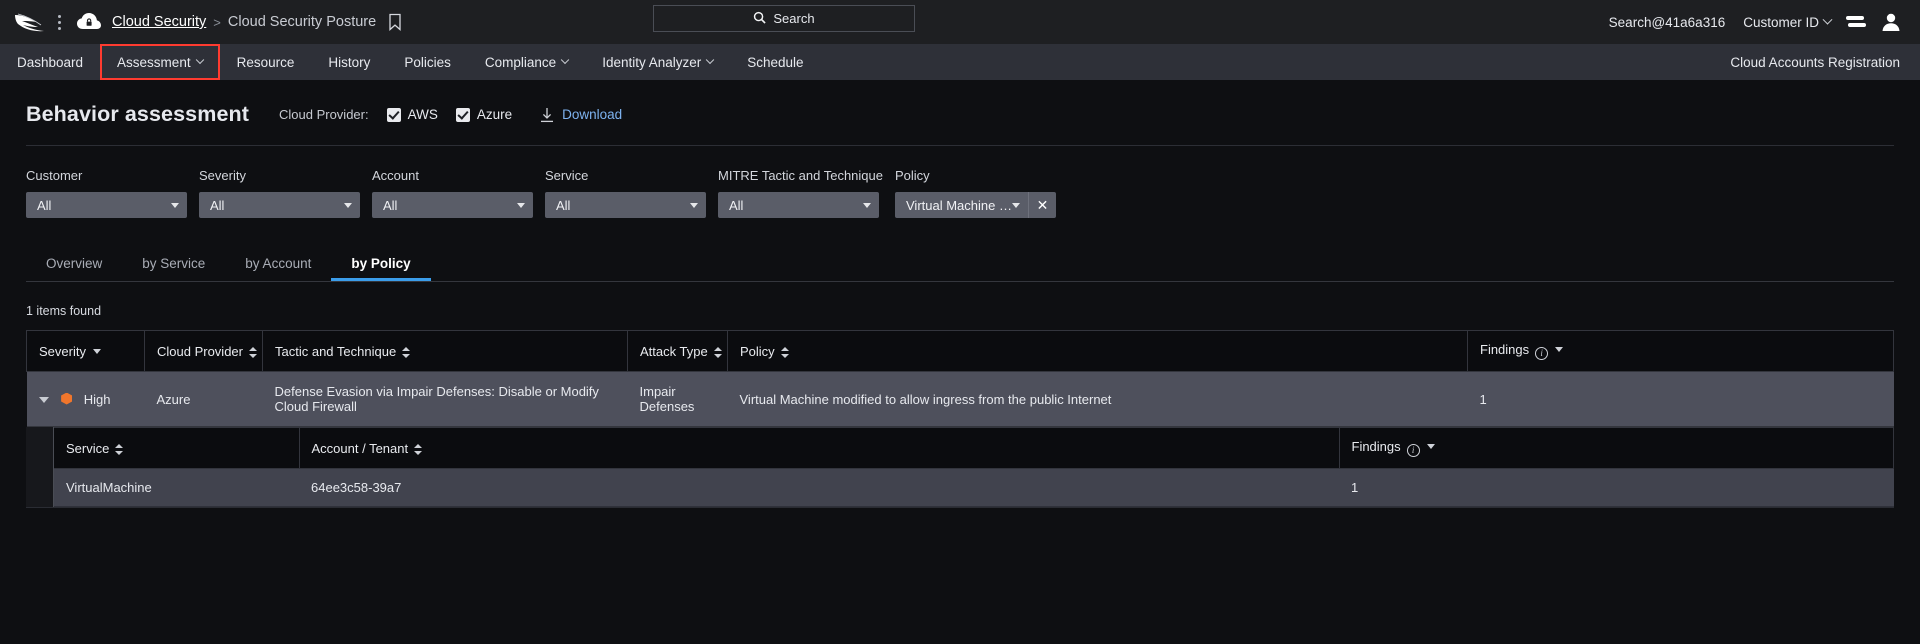 The image size is (1920, 644). Describe the element at coordinates (677, 351) in the screenshot. I see `col-attack-type: Attack Type` at that location.